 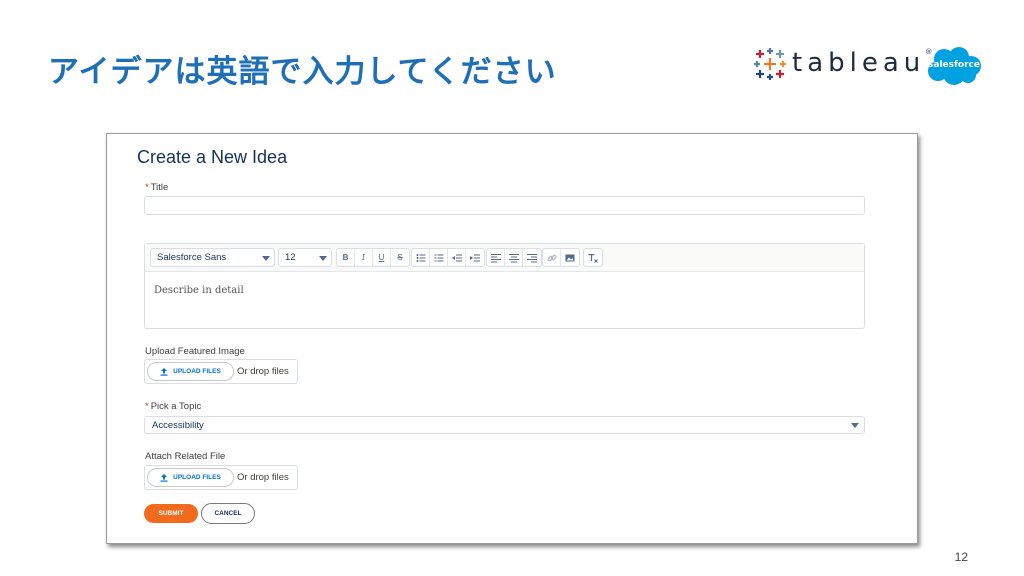 What do you see at coordinates (954, 65) in the screenshot?
I see `salesforce-wordmark: salesforce` at bounding box center [954, 65].